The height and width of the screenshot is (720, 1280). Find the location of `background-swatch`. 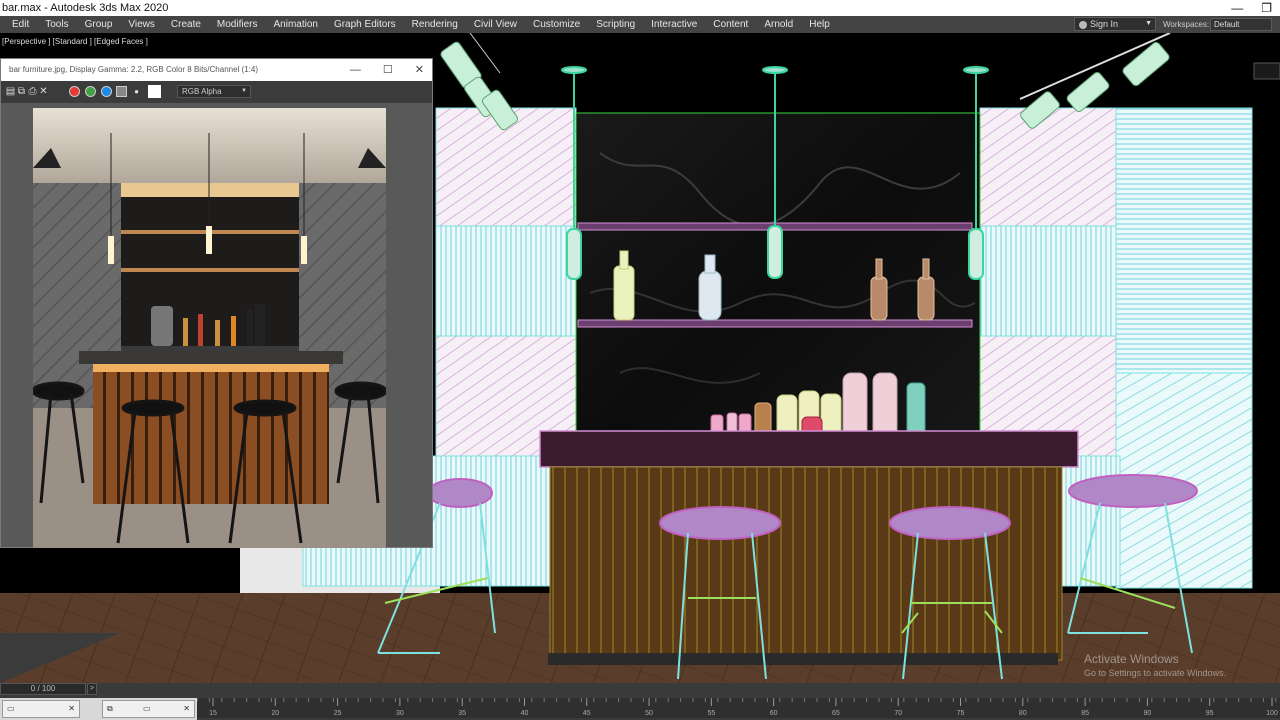

background-swatch is located at coordinates (154, 91).